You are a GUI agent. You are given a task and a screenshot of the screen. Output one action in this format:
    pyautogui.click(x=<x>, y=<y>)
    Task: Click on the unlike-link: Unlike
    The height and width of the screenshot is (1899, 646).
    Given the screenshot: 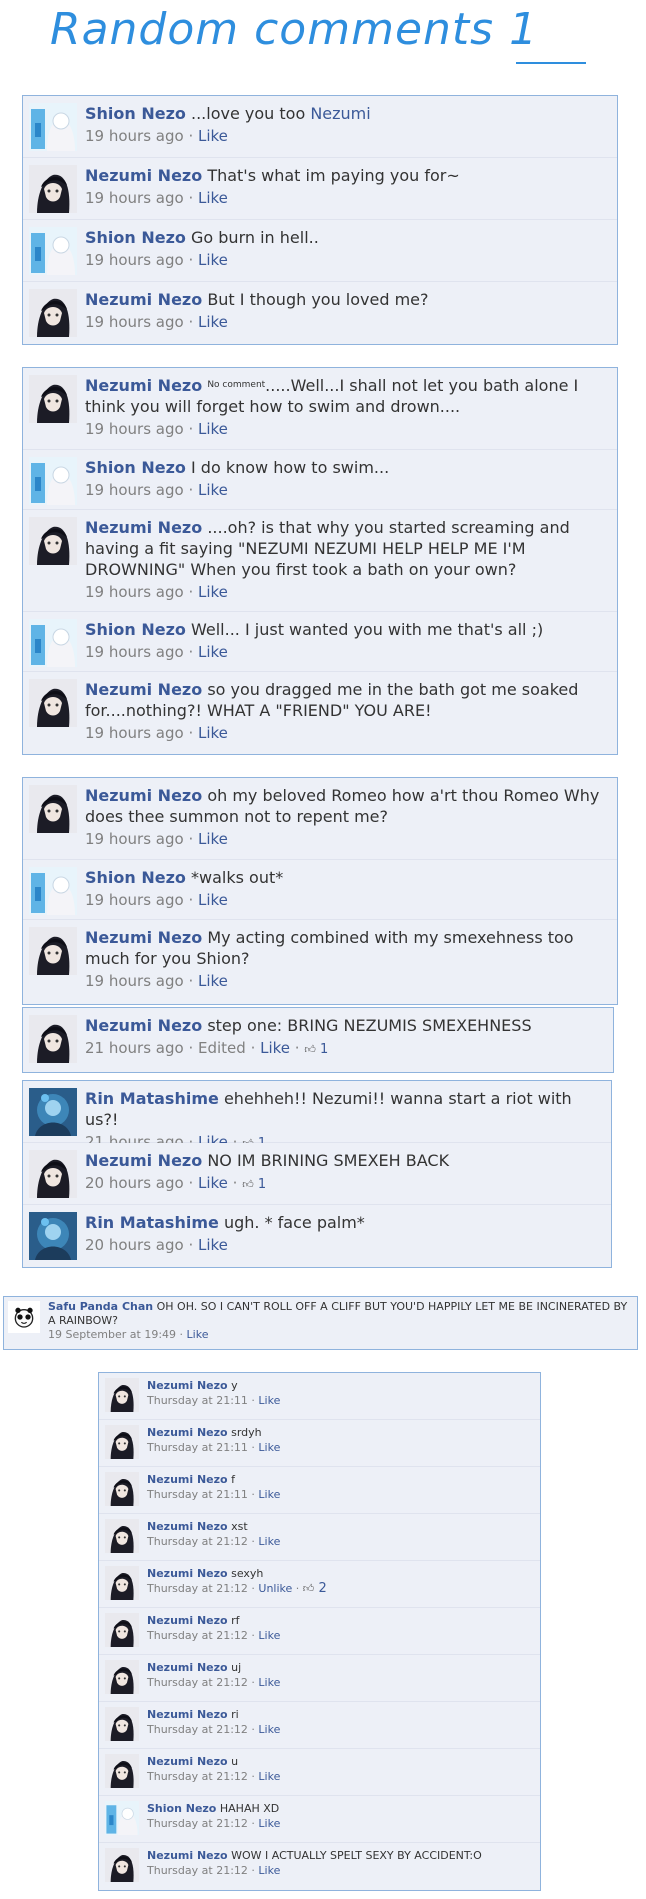 What is the action you would take?
    pyautogui.click(x=275, y=1588)
    